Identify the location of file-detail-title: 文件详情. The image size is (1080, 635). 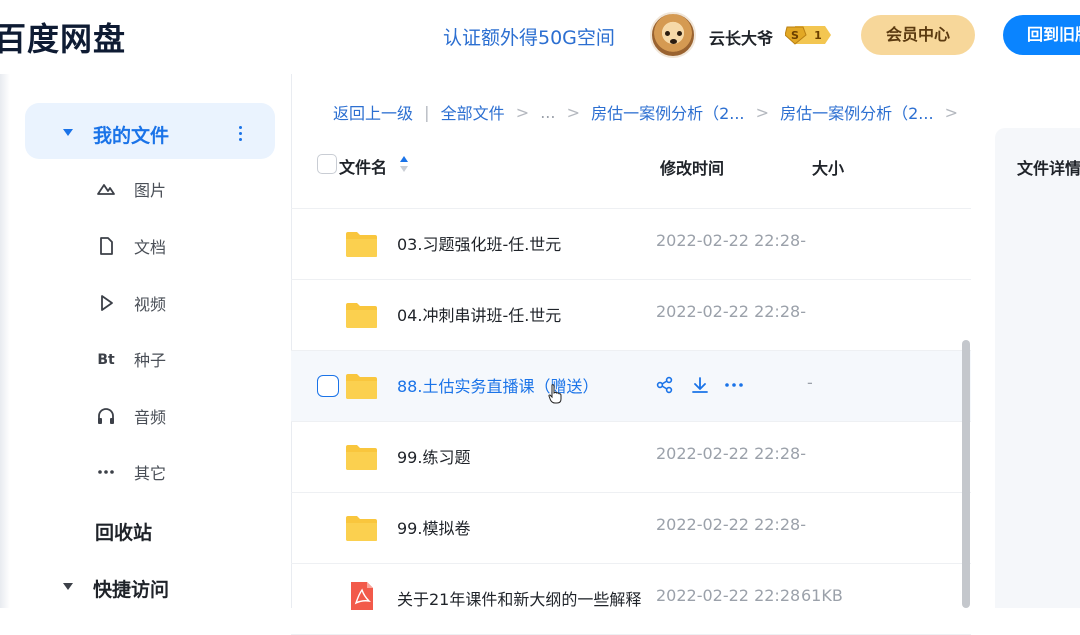
(1048, 168).